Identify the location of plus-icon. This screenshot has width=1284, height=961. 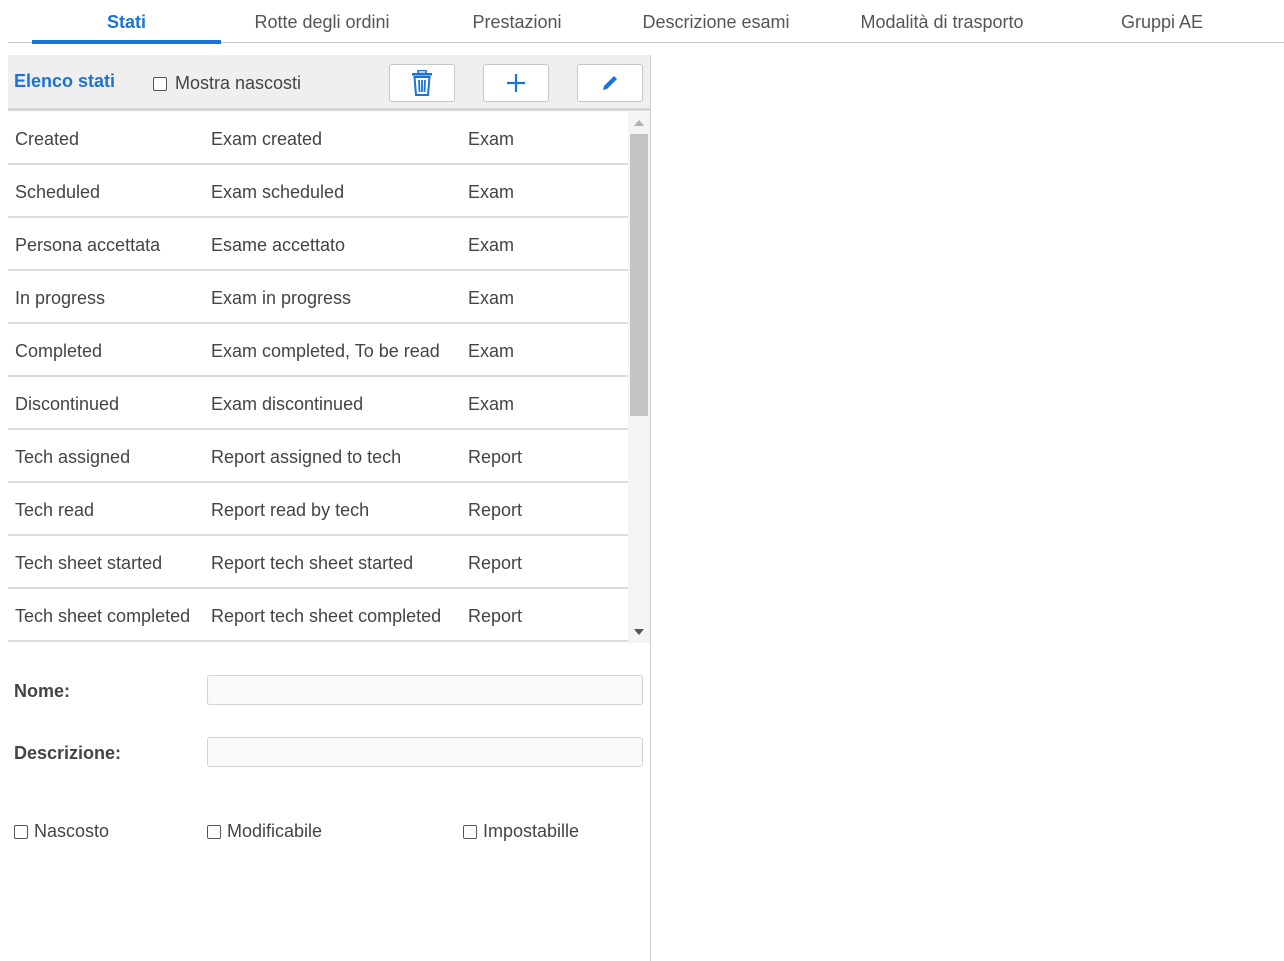
(516, 83).